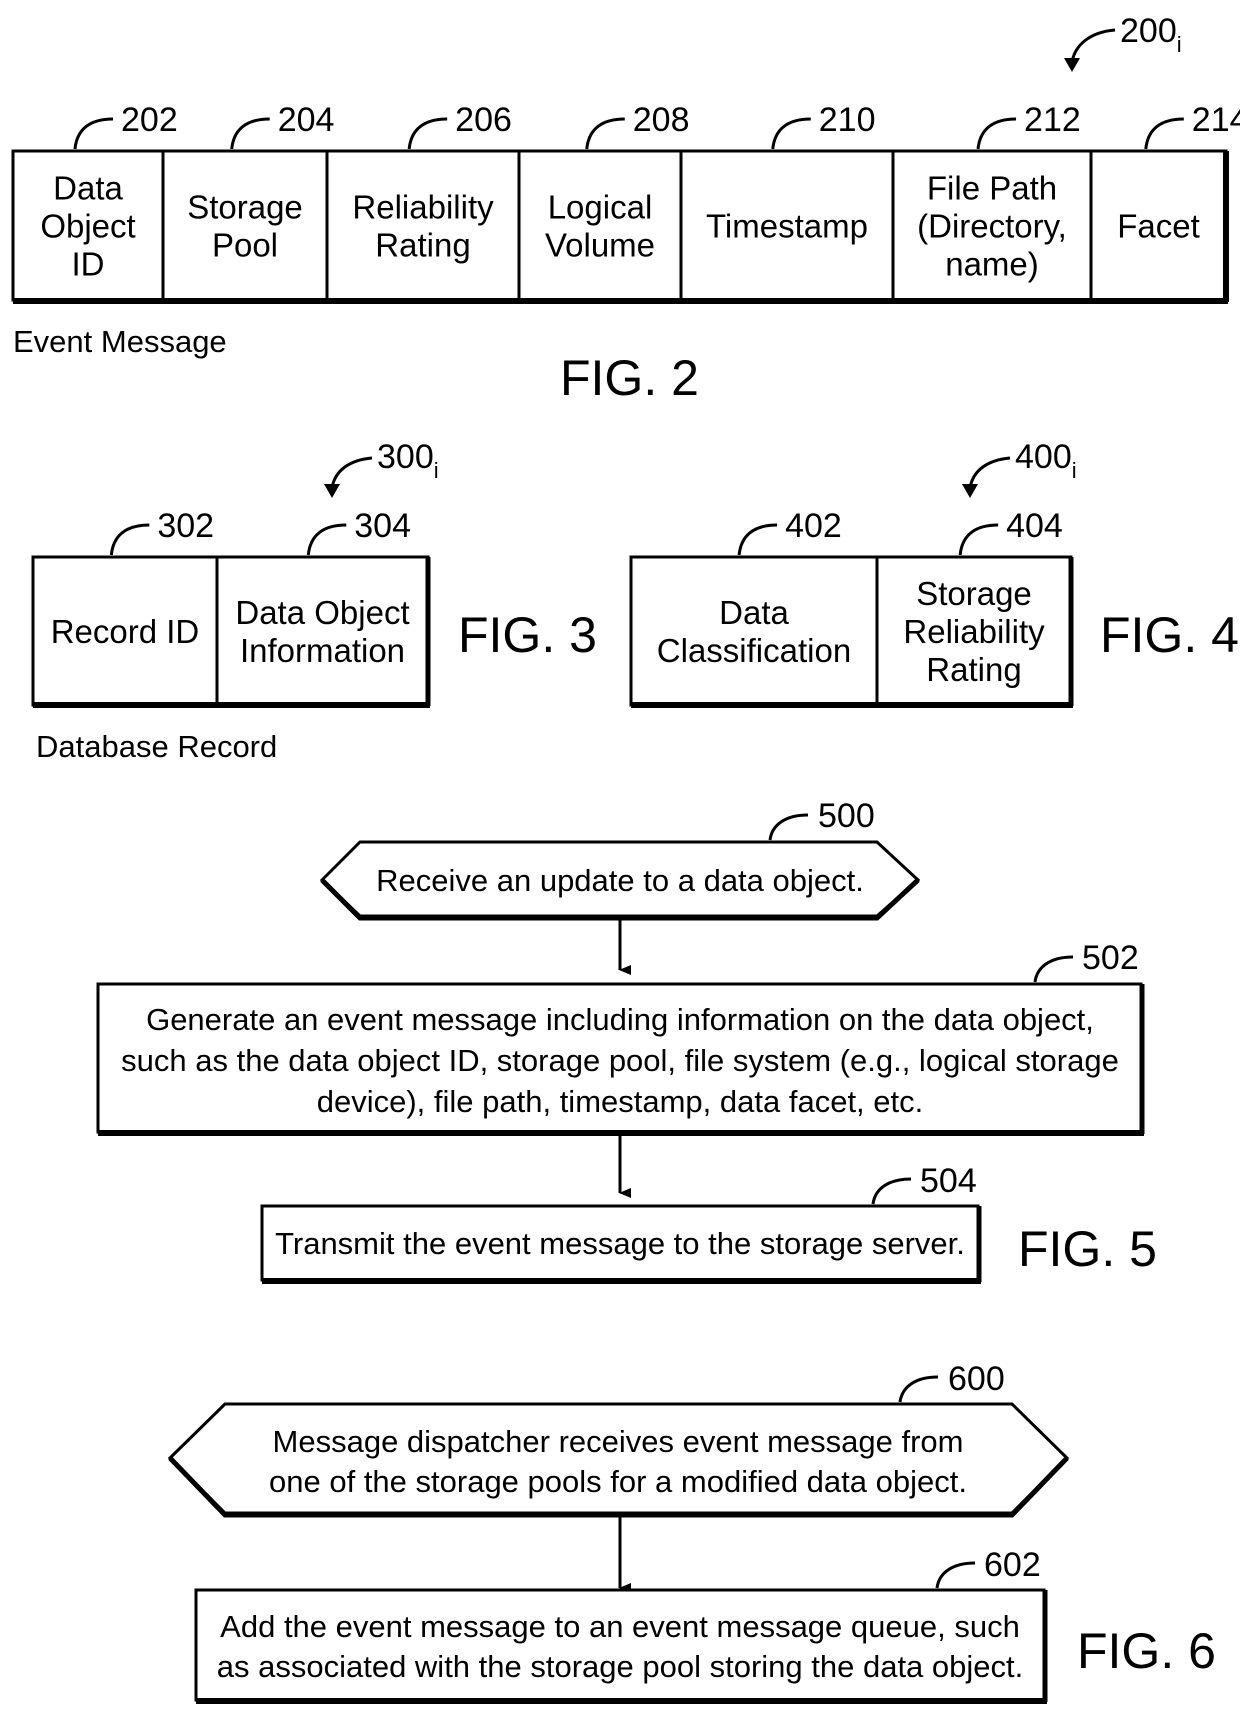 This screenshot has width=1240, height=1713. What do you see at coordinates (992, 225) in the screenshot?
I see `field-label-212: (Directory,` at bounding box center [992, 225].